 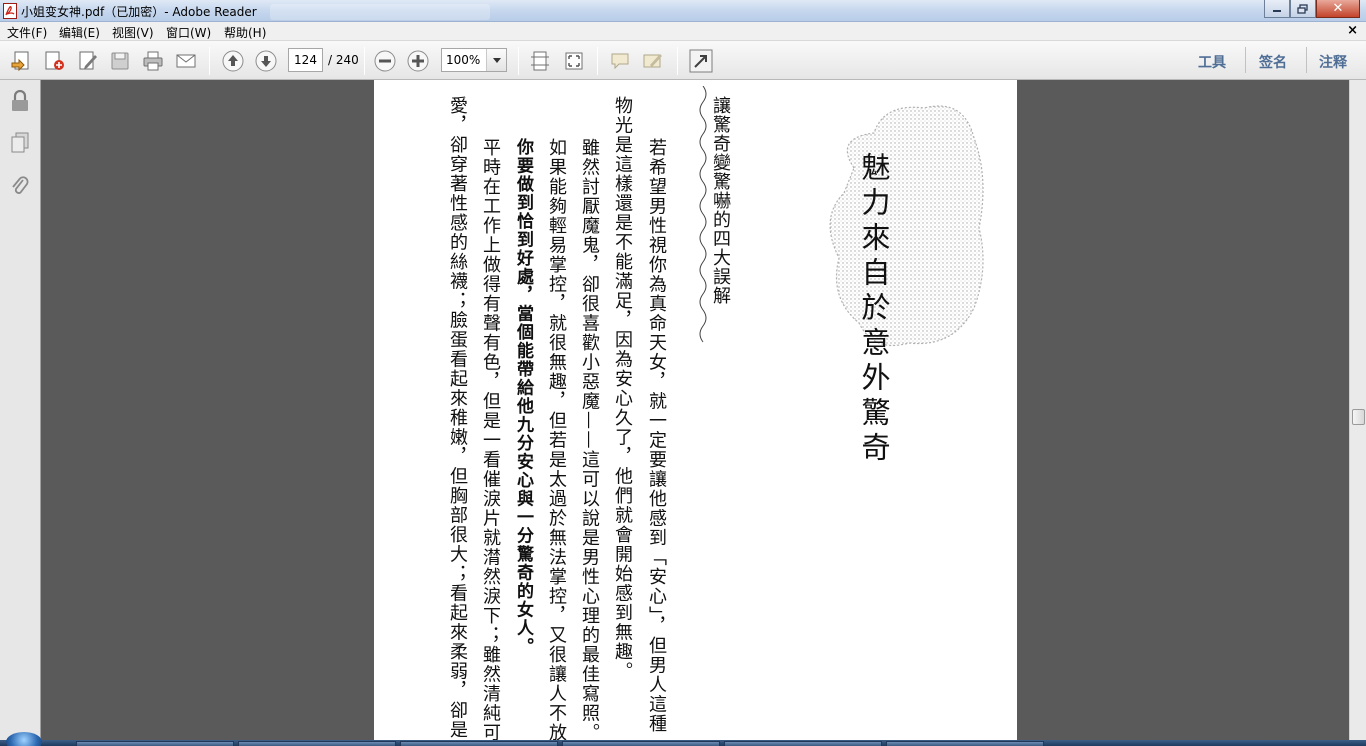 What do you see at coordinates (656, 436) in the screenshot?
I see `paragraph-line: 若希望男性視你為真命天女，就一定要讓他感到「安心」，但男人這種` at bounding box center [656, 436].